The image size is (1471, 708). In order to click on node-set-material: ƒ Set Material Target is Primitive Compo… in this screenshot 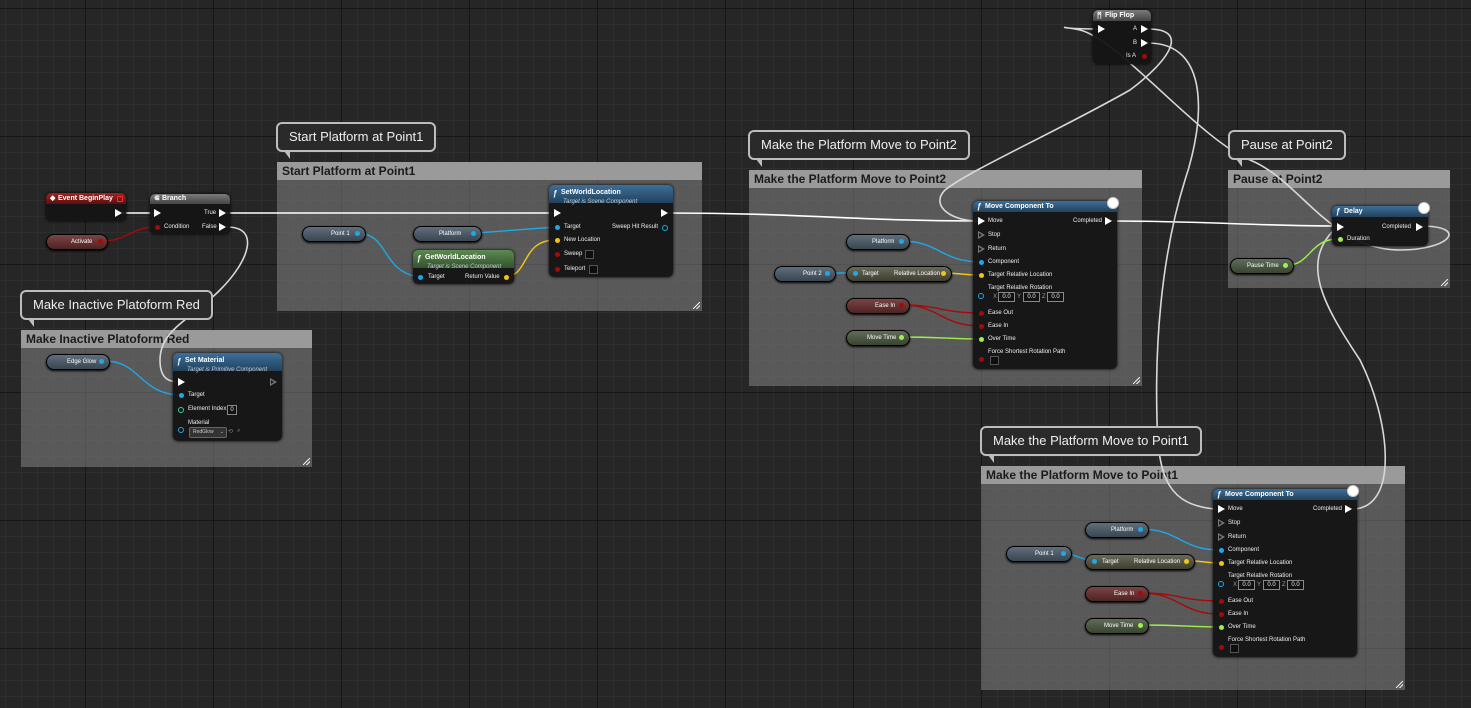, I will do `click(227, 397)`.